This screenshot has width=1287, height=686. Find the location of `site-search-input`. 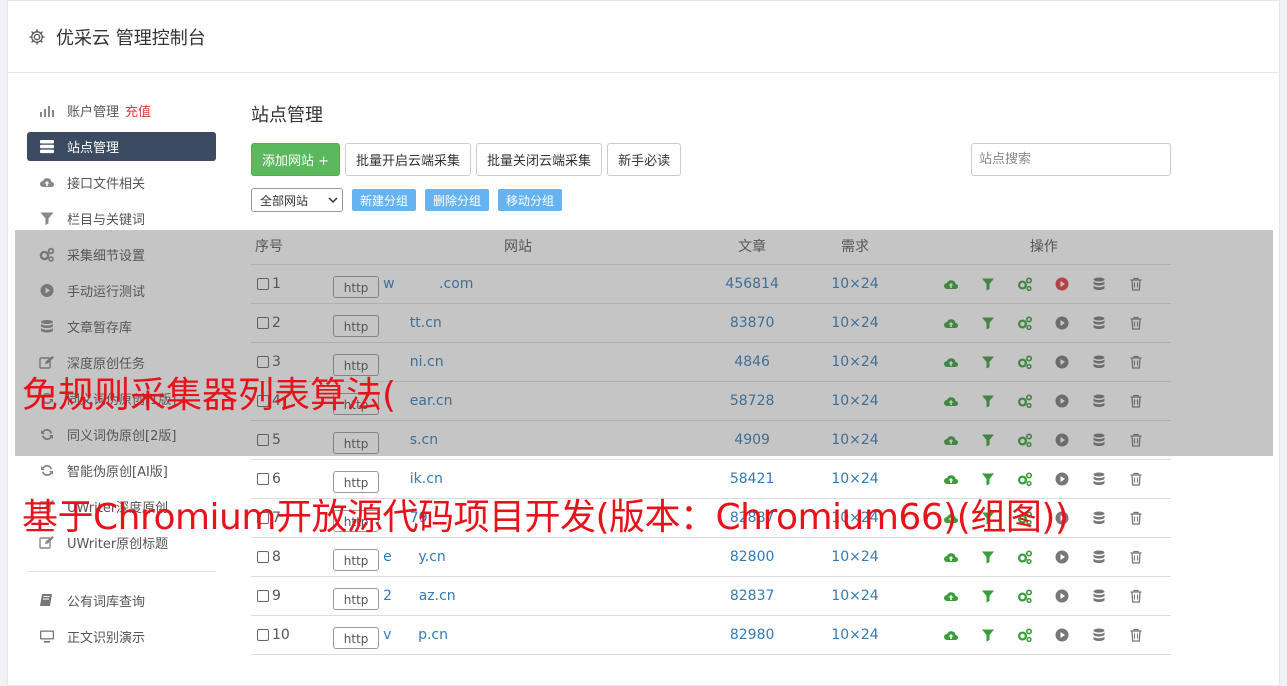

site-search-input is located at coordinates (1071, 159).